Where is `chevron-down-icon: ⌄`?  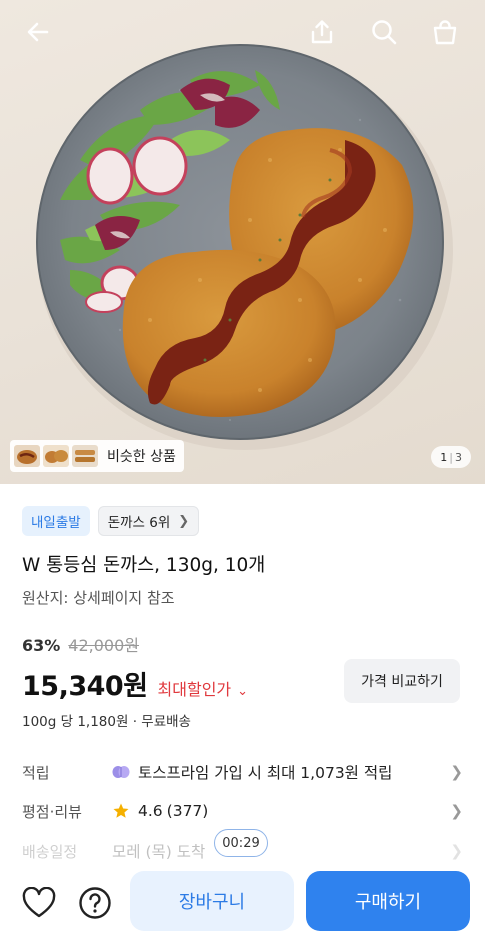 chevron-down-icon: ⌄ is located at coordinates (242, 691).